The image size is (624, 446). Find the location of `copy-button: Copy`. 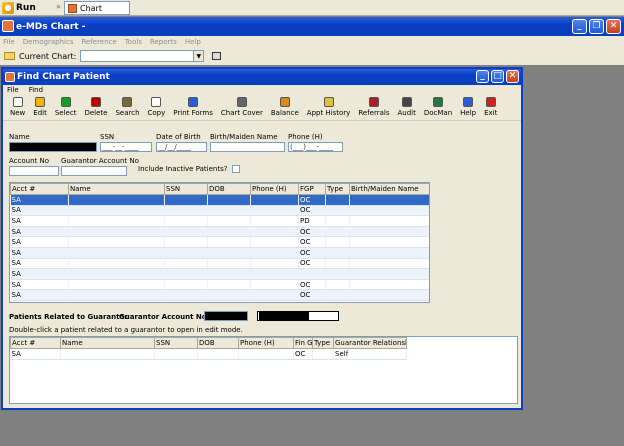

copy-button: Copy is located at coordinates (157, 108).